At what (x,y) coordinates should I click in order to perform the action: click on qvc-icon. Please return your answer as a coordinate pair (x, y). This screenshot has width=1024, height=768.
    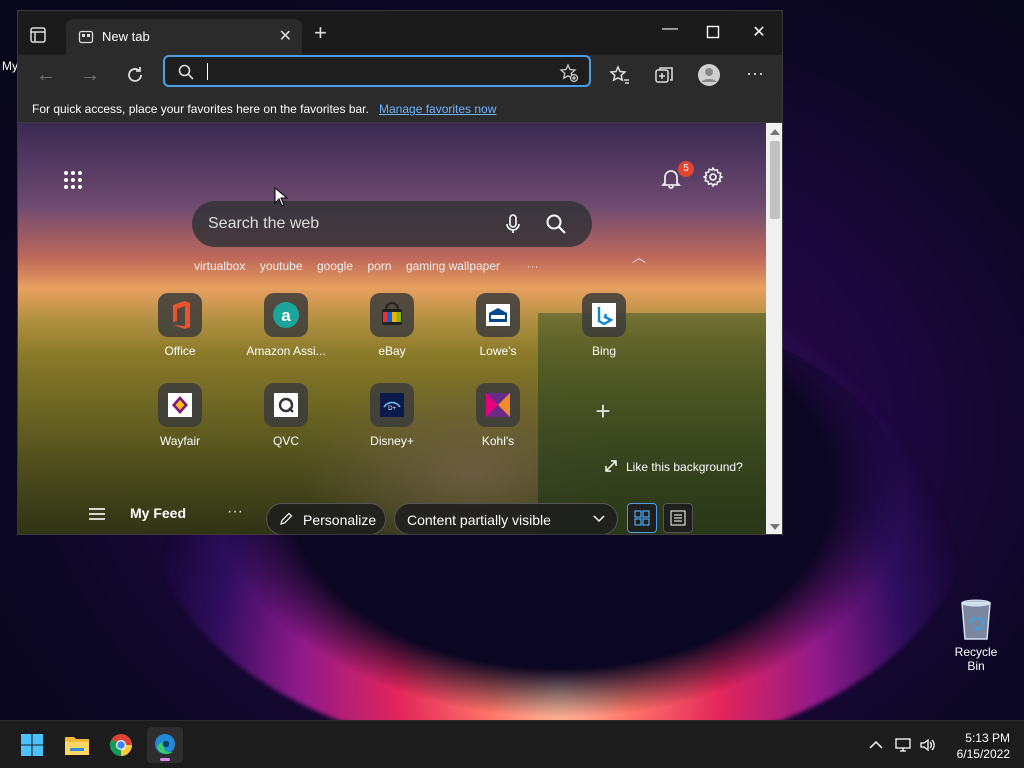
    Looking at the image, I should click on (286, 405).